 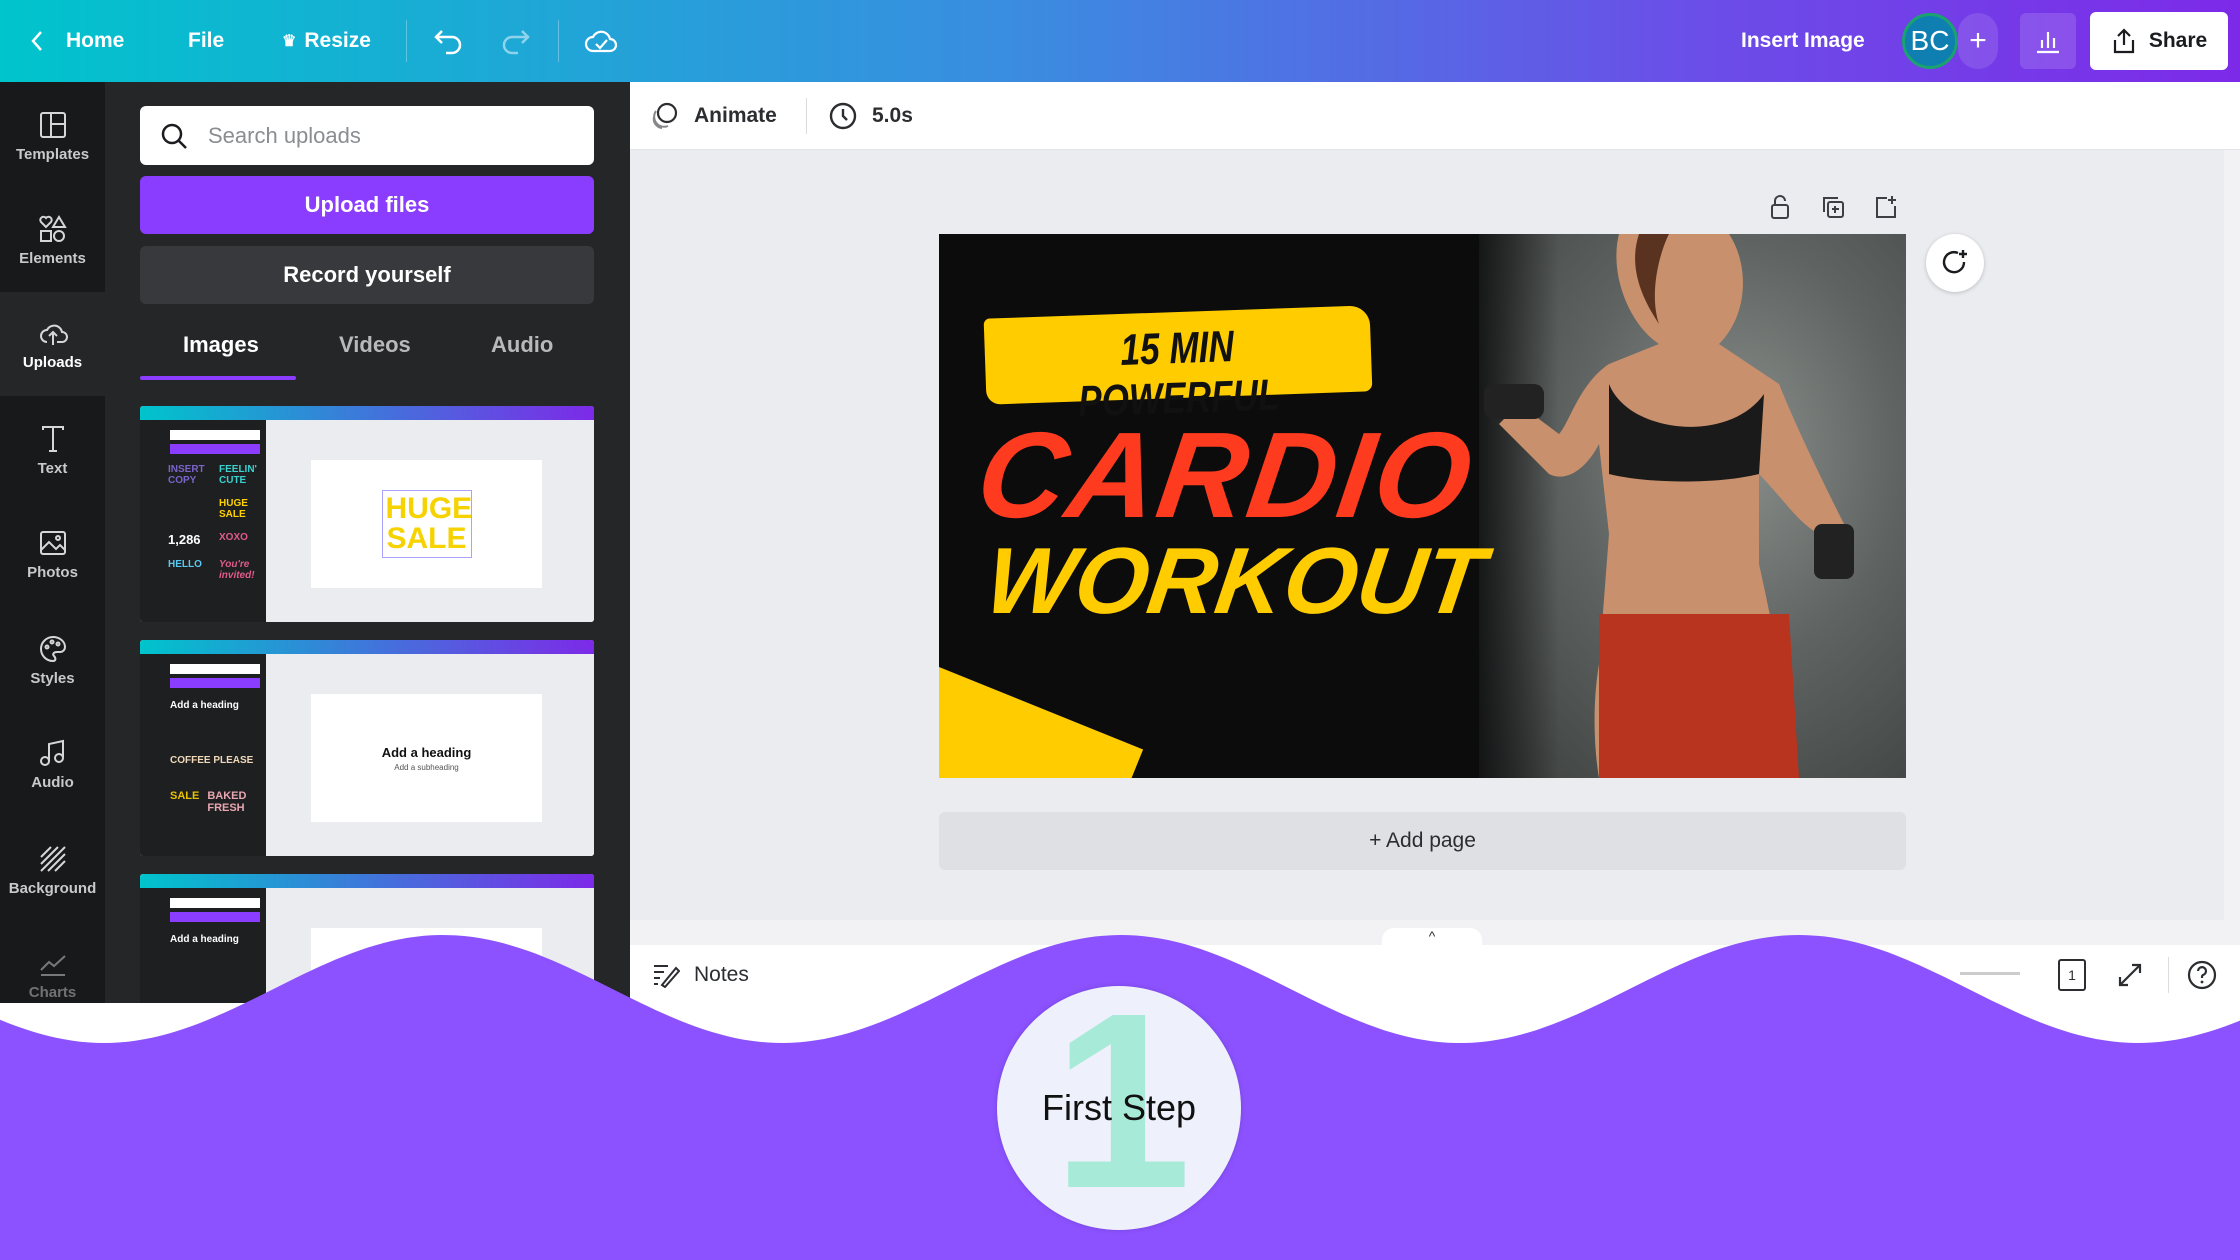 I want to click on vertical-scrollbar, so click(x=2232, y=547).